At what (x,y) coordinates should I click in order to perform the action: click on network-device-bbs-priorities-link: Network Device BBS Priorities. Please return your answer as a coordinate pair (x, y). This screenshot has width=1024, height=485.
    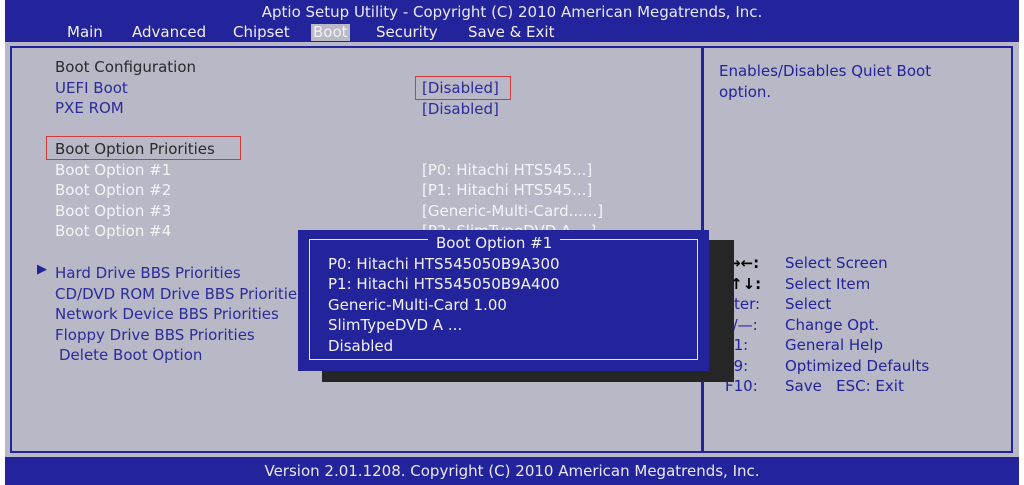
    Looking at the image, I should click on (167, 314).